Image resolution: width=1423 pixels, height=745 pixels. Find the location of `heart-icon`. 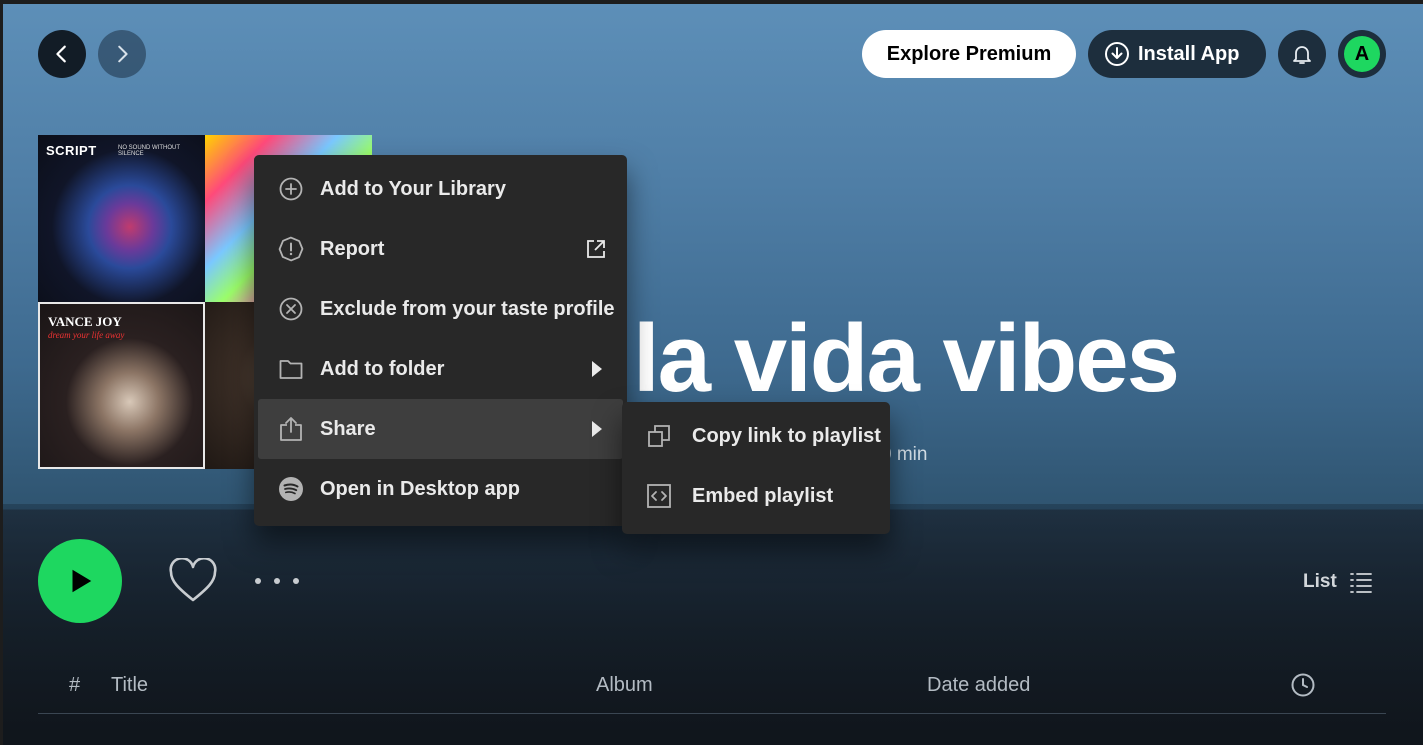

heart-icon is located at coordinates (193, 580).